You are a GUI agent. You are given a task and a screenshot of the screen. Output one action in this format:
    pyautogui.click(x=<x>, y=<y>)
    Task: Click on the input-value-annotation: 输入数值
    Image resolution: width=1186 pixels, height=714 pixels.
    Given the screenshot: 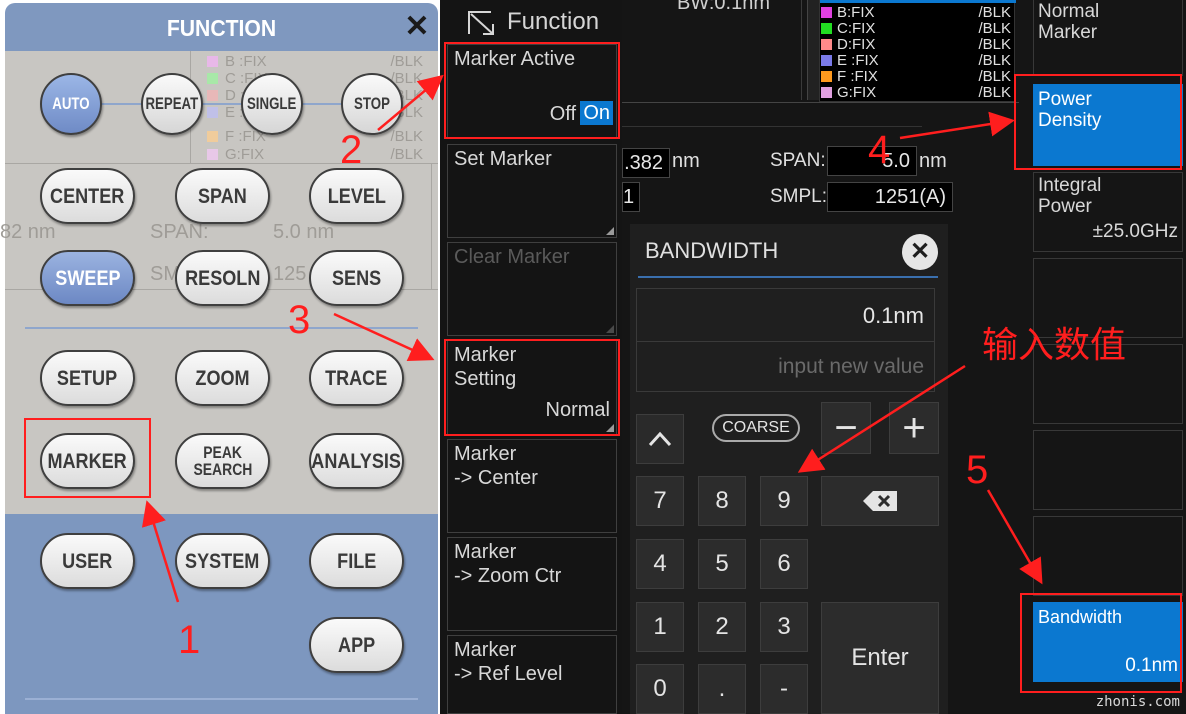 What is the action you would take?
    pyautogui.click(x=1054, y=344)
    